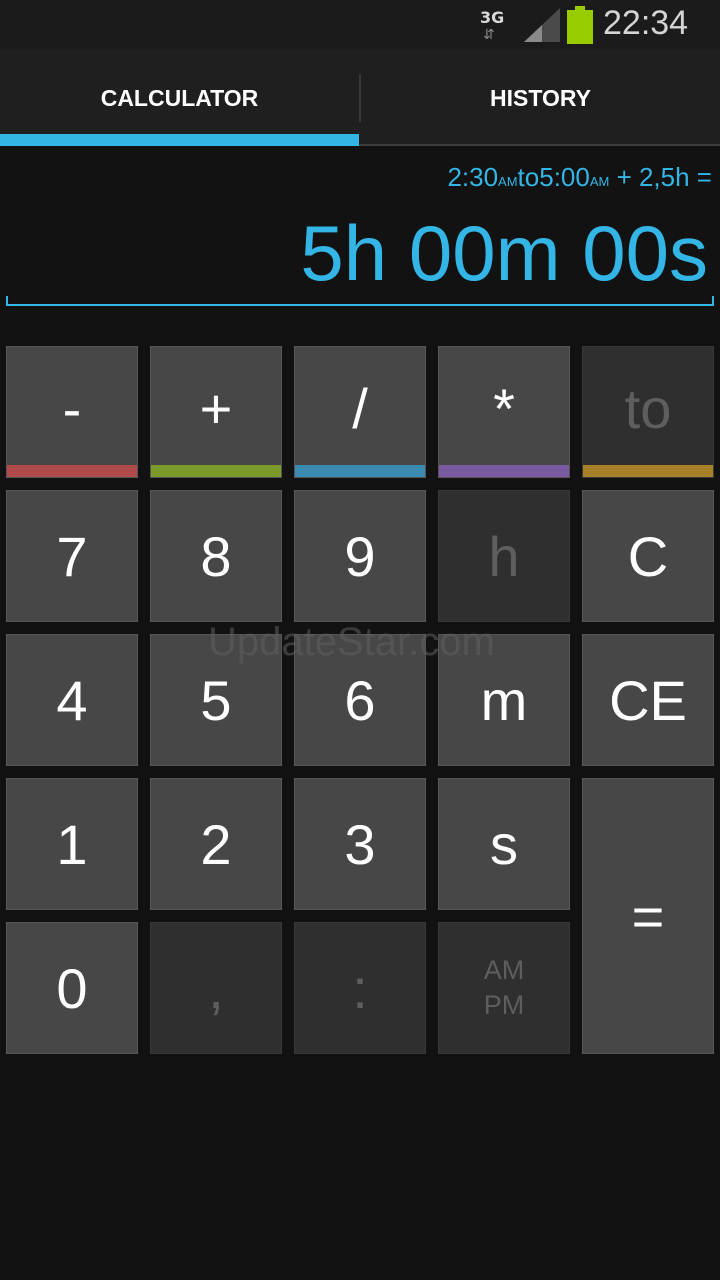 The width and height of the screenshot is (720, 1280). What do you see at coordinates (542, 25) in the screenshot?
I see `signal-icon` at bounding box center [542, 25].